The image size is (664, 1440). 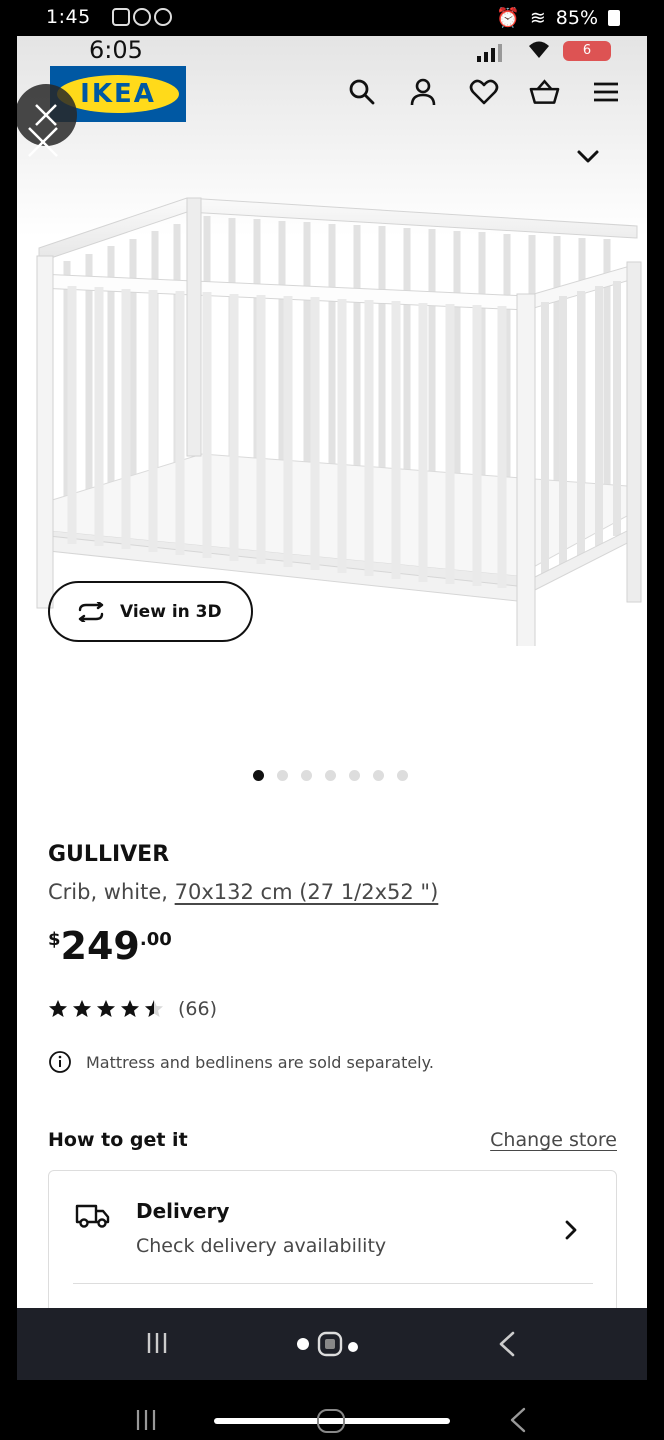 What do you see at coordinates (553, 1140) in the screenshot?
I see `change-store-link: Change store` at bounding box center [553, 1140].